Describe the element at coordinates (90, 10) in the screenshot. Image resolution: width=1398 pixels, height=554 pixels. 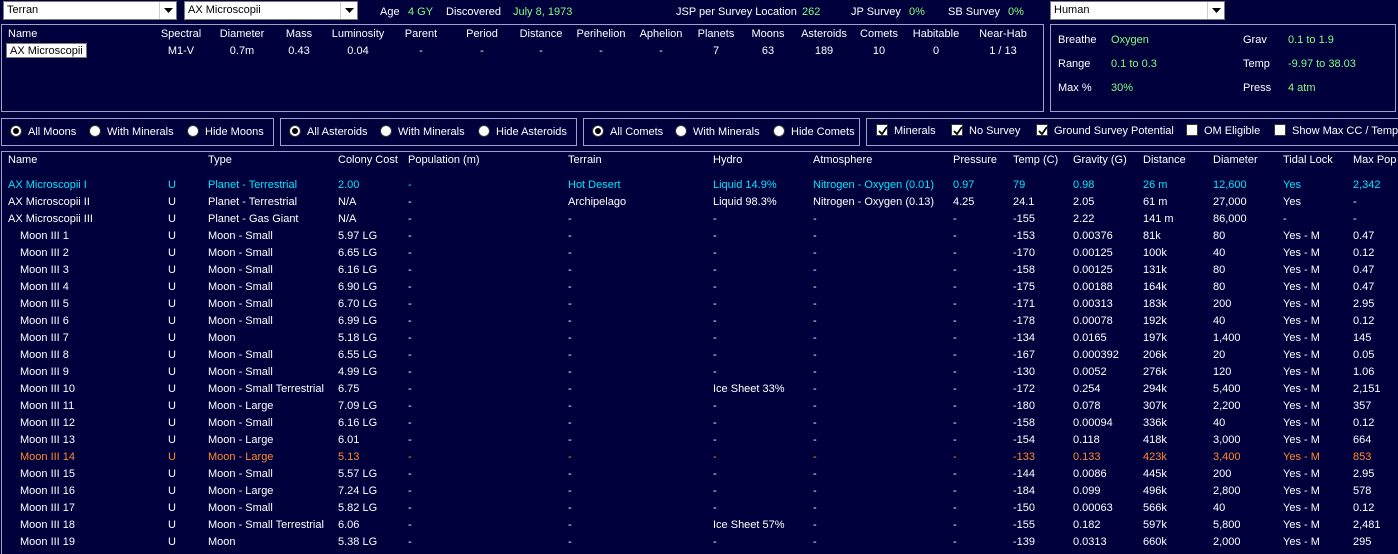
I see `race-select: Terran` at that location.